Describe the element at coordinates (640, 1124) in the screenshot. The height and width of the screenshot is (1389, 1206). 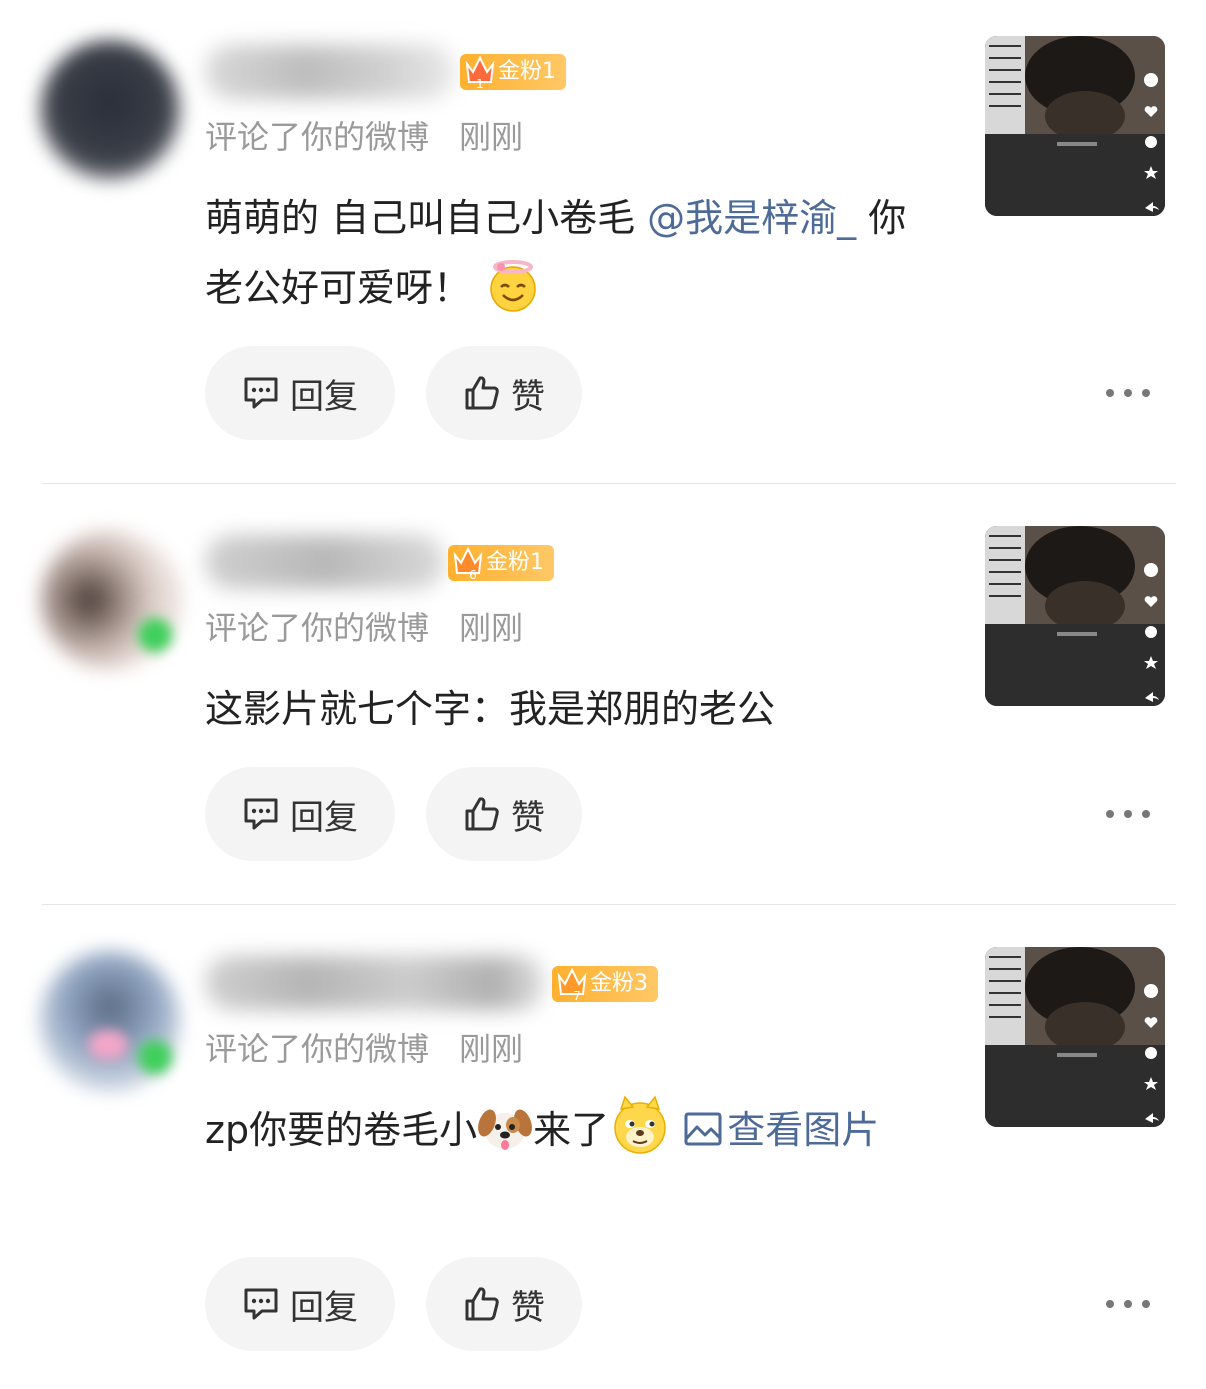
I see `doge-emoji` at that location.